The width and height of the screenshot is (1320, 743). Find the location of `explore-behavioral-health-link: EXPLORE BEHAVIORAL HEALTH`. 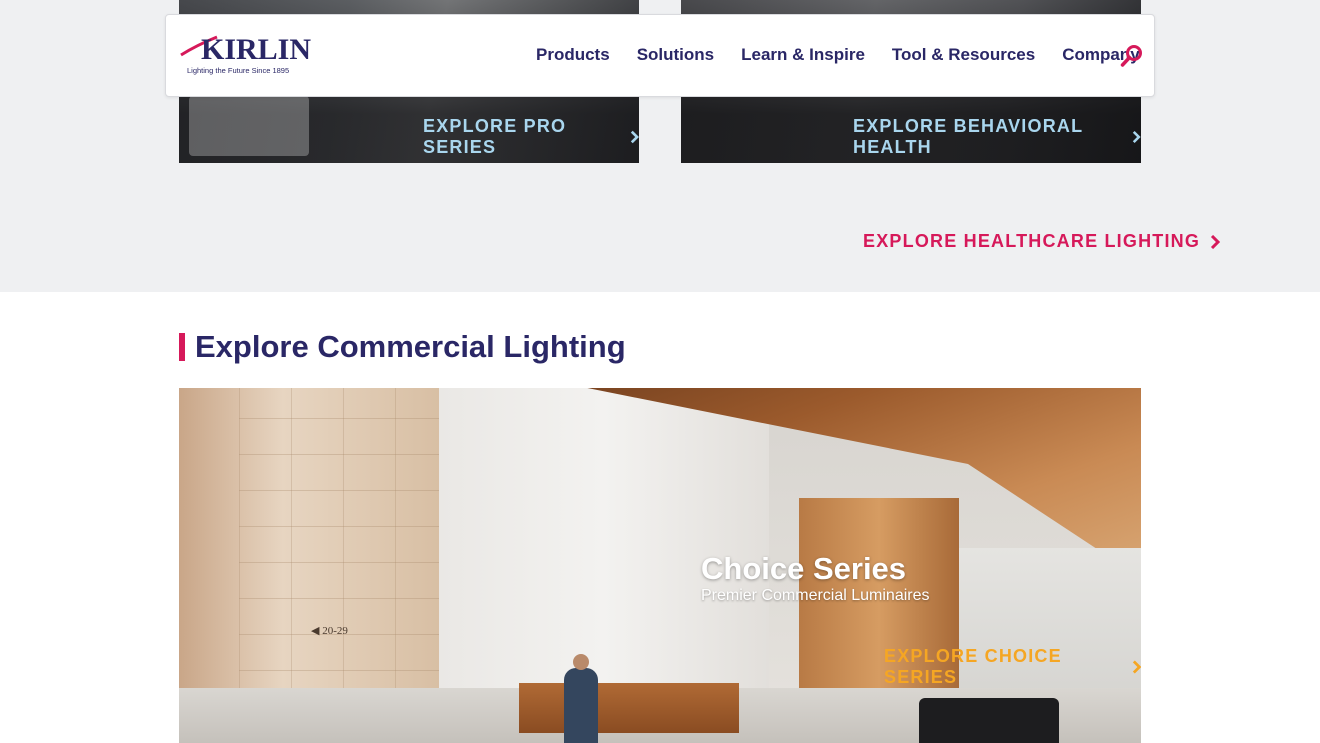

explore-behavioral-health-link: EXPLORE BEHAVIORAL HEALTH is located at coordinates (997, 137).